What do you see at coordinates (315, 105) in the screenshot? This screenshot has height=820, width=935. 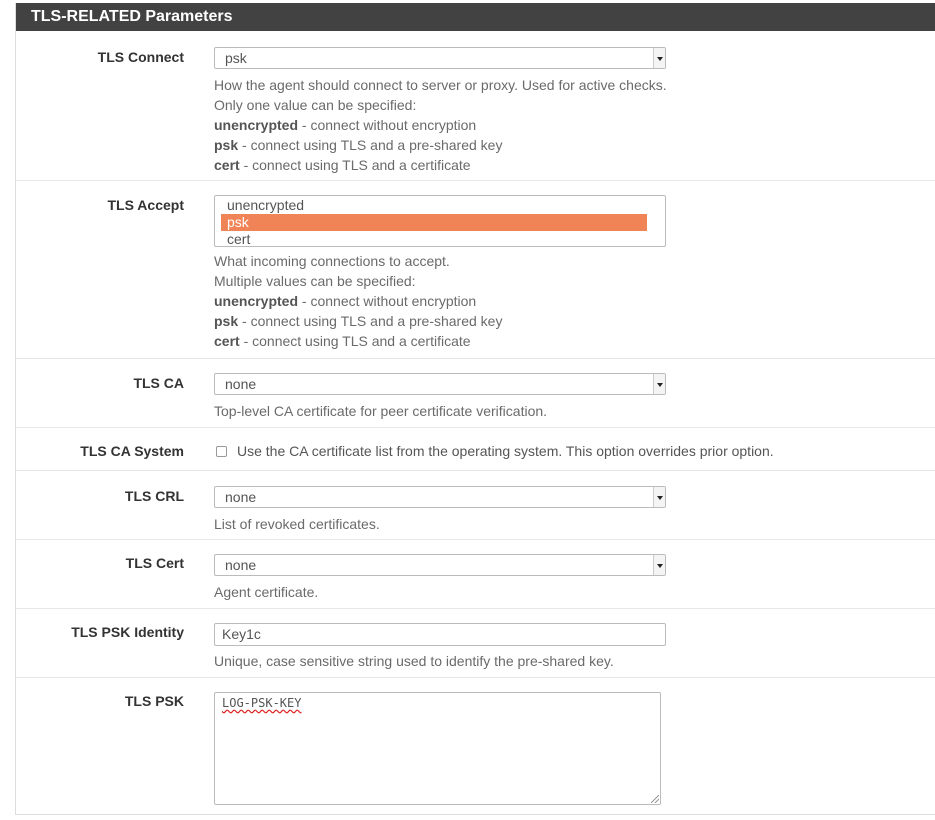 I see `help-line: Only one value can be specified:` at bounding box center [315, 105].